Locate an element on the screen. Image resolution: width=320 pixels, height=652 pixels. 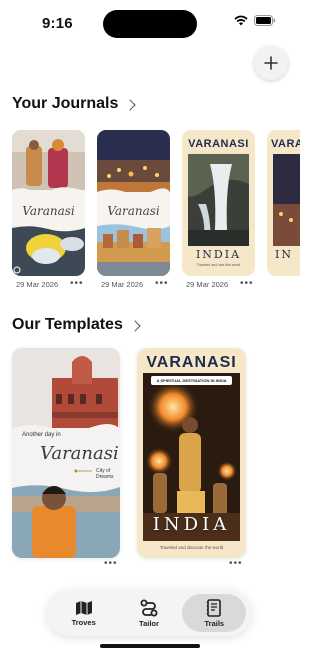
status-time: 9:16 is located at coordinates (57, 23).